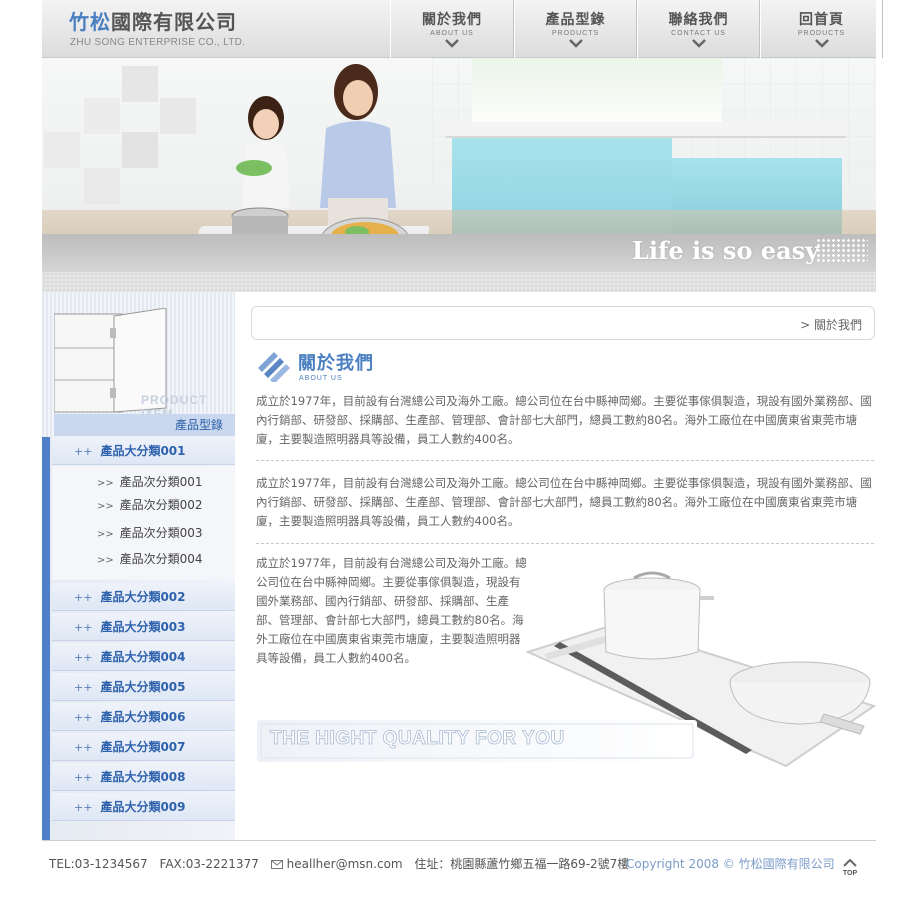 The image size is (919, 900). What do you see at coordinates (144, 425) in the screenshot?
I see `sidebar-title: 產品型錄` at bounding box center [144, 425].